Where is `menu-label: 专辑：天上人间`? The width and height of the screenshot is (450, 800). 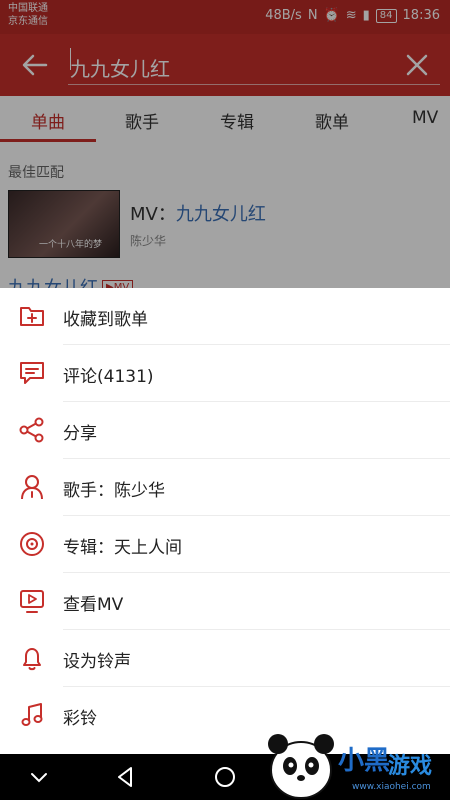 menu-label: 专辑：天上人间 is located at coordinates (122, 548).